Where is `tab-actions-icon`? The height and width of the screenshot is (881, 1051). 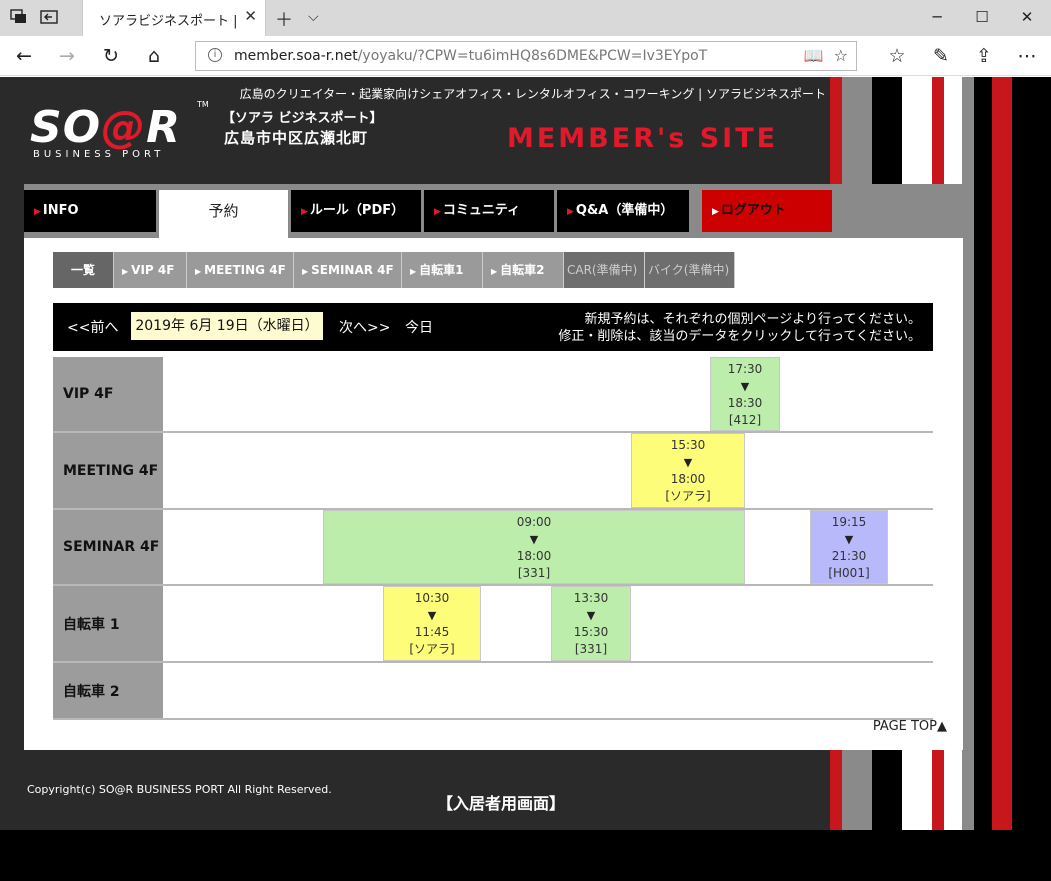
tab-actions-icon is located at coordinates (19, 17).